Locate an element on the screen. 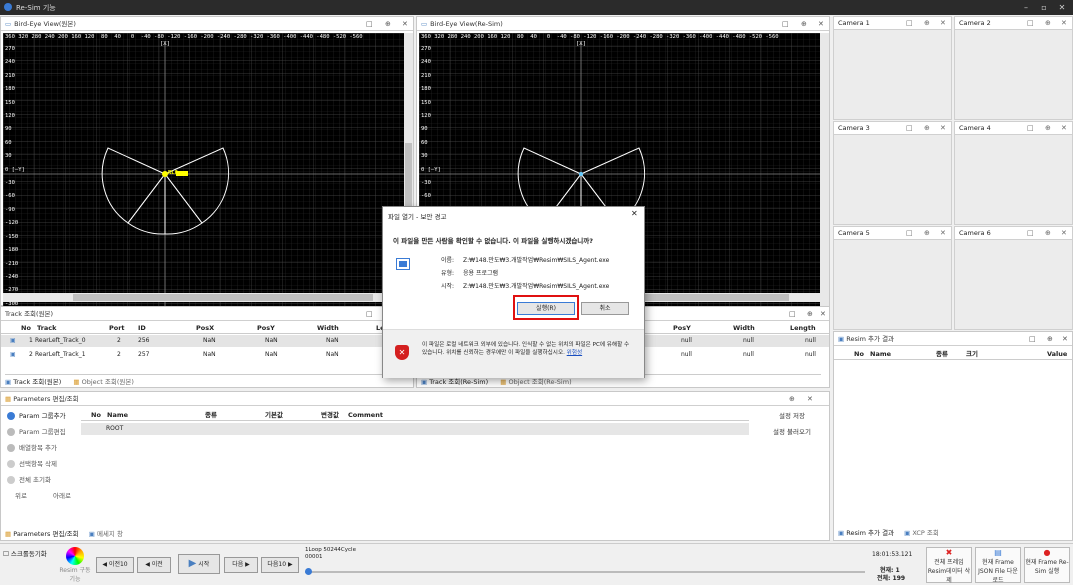 Image resolution: width=1073 pixels, height=585 pixels. move-down-button: 아래로 is located at coordinates (59, 496).